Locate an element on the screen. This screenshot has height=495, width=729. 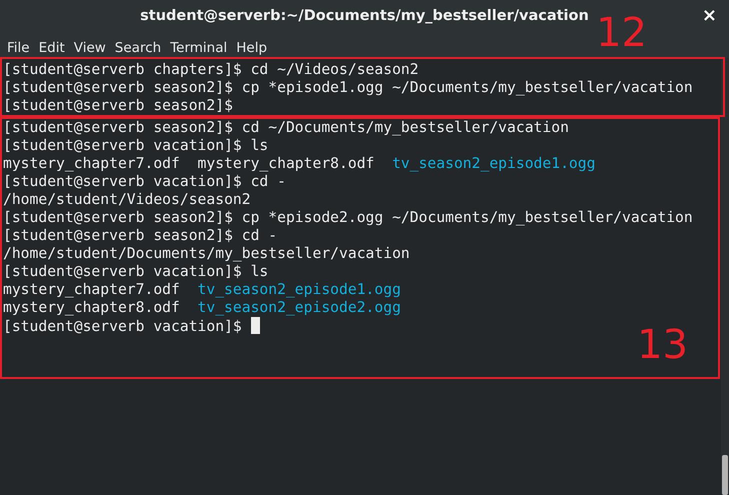
menu-item: Terminal is located at coordinates (203, 46).